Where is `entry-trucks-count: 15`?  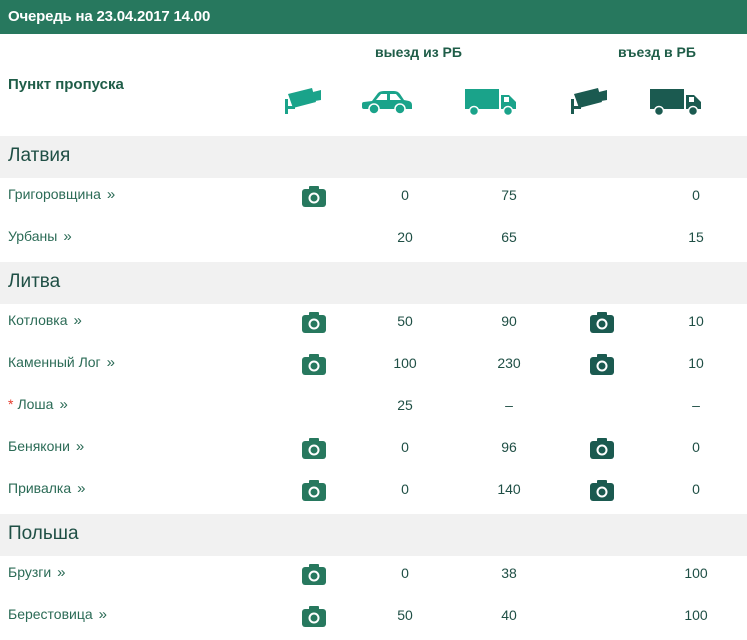 entry-trucks-count: 15 is located at coordinates (696, 237).